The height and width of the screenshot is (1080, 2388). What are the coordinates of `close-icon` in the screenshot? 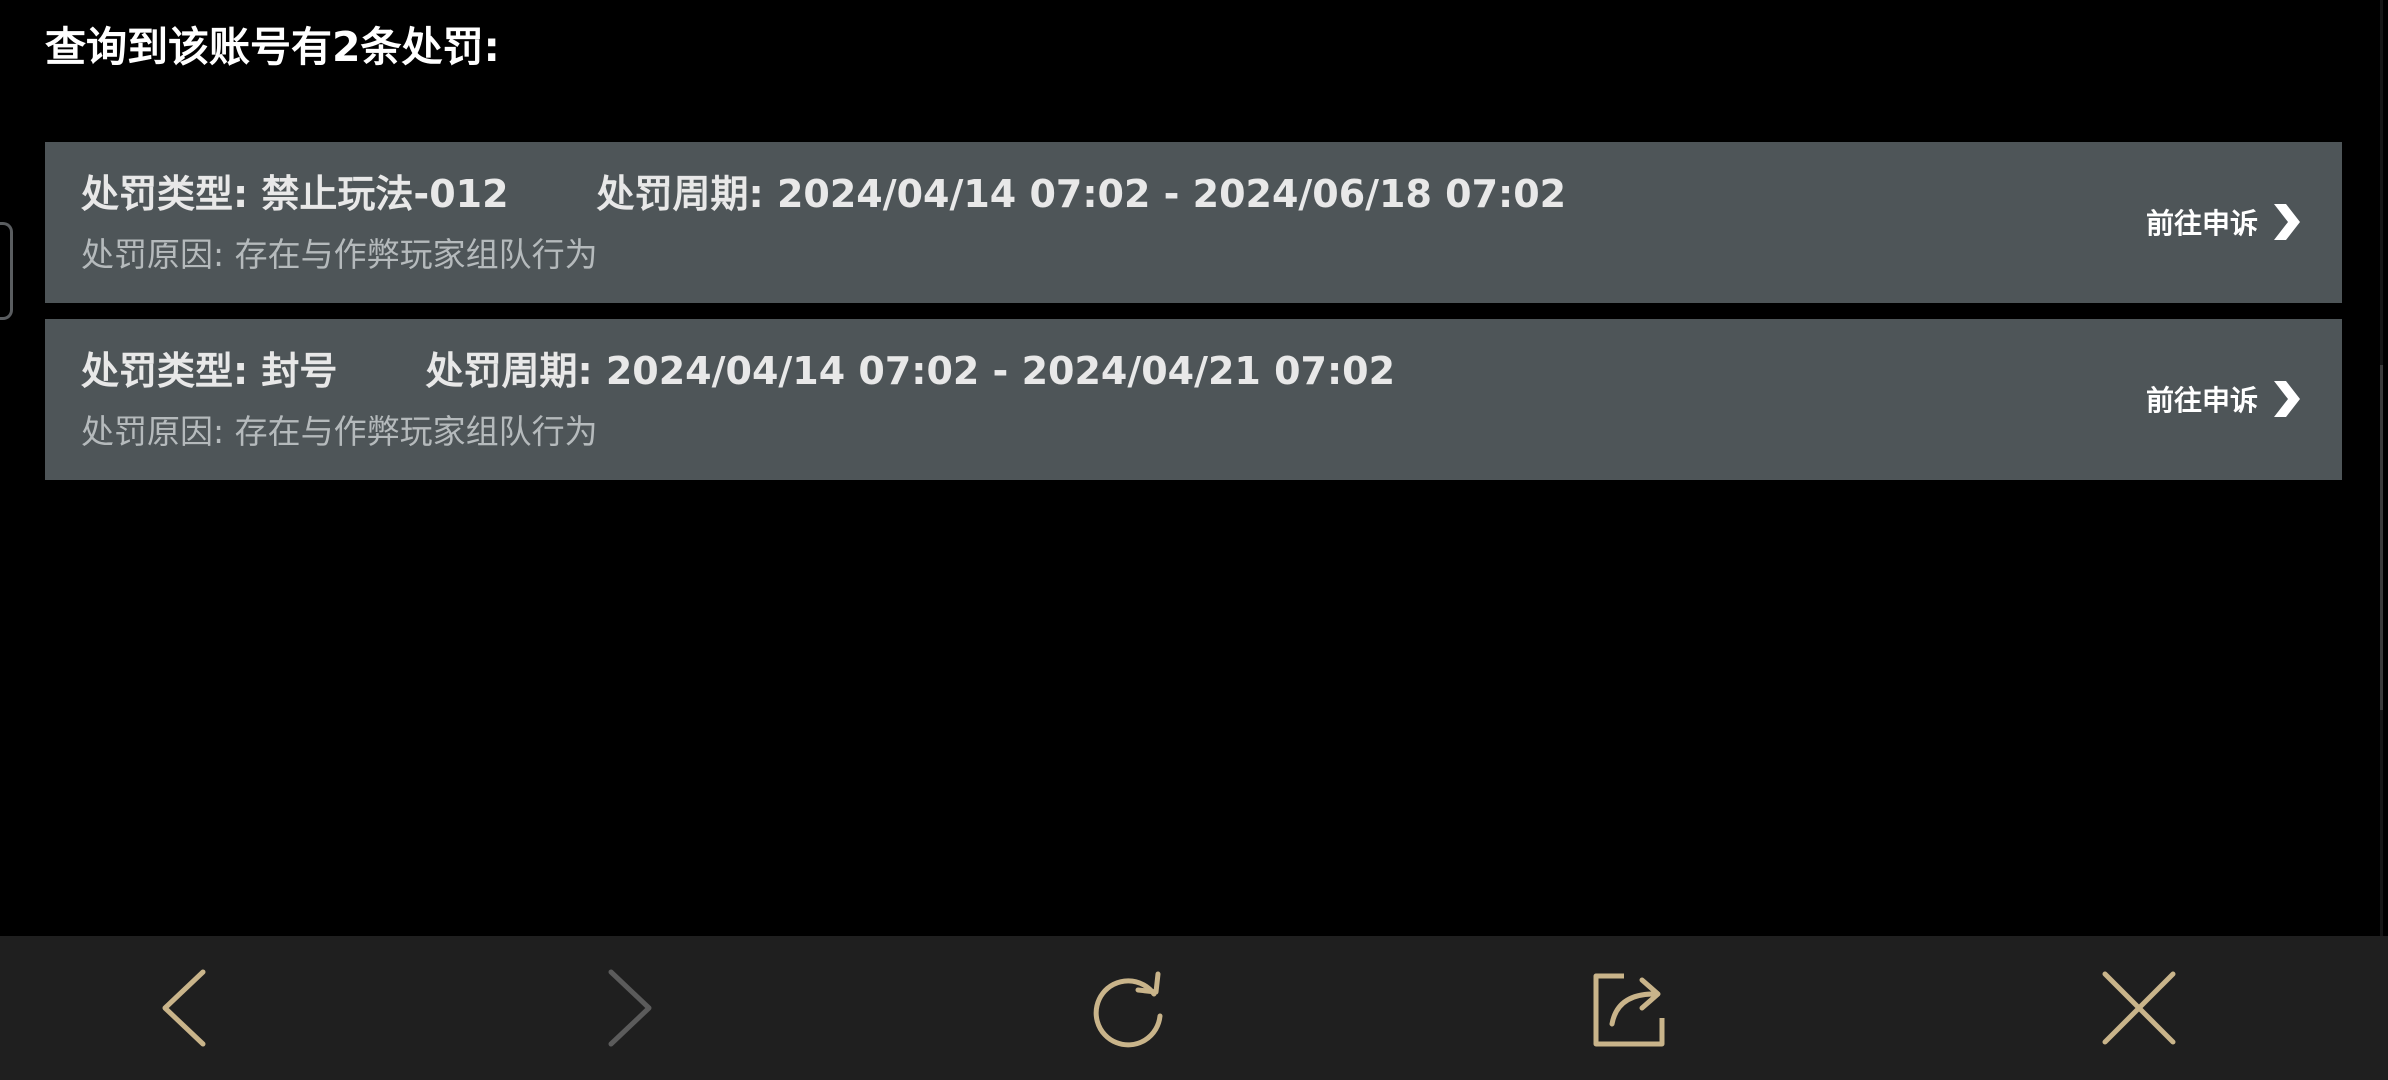 It's located at (2139, 1008).